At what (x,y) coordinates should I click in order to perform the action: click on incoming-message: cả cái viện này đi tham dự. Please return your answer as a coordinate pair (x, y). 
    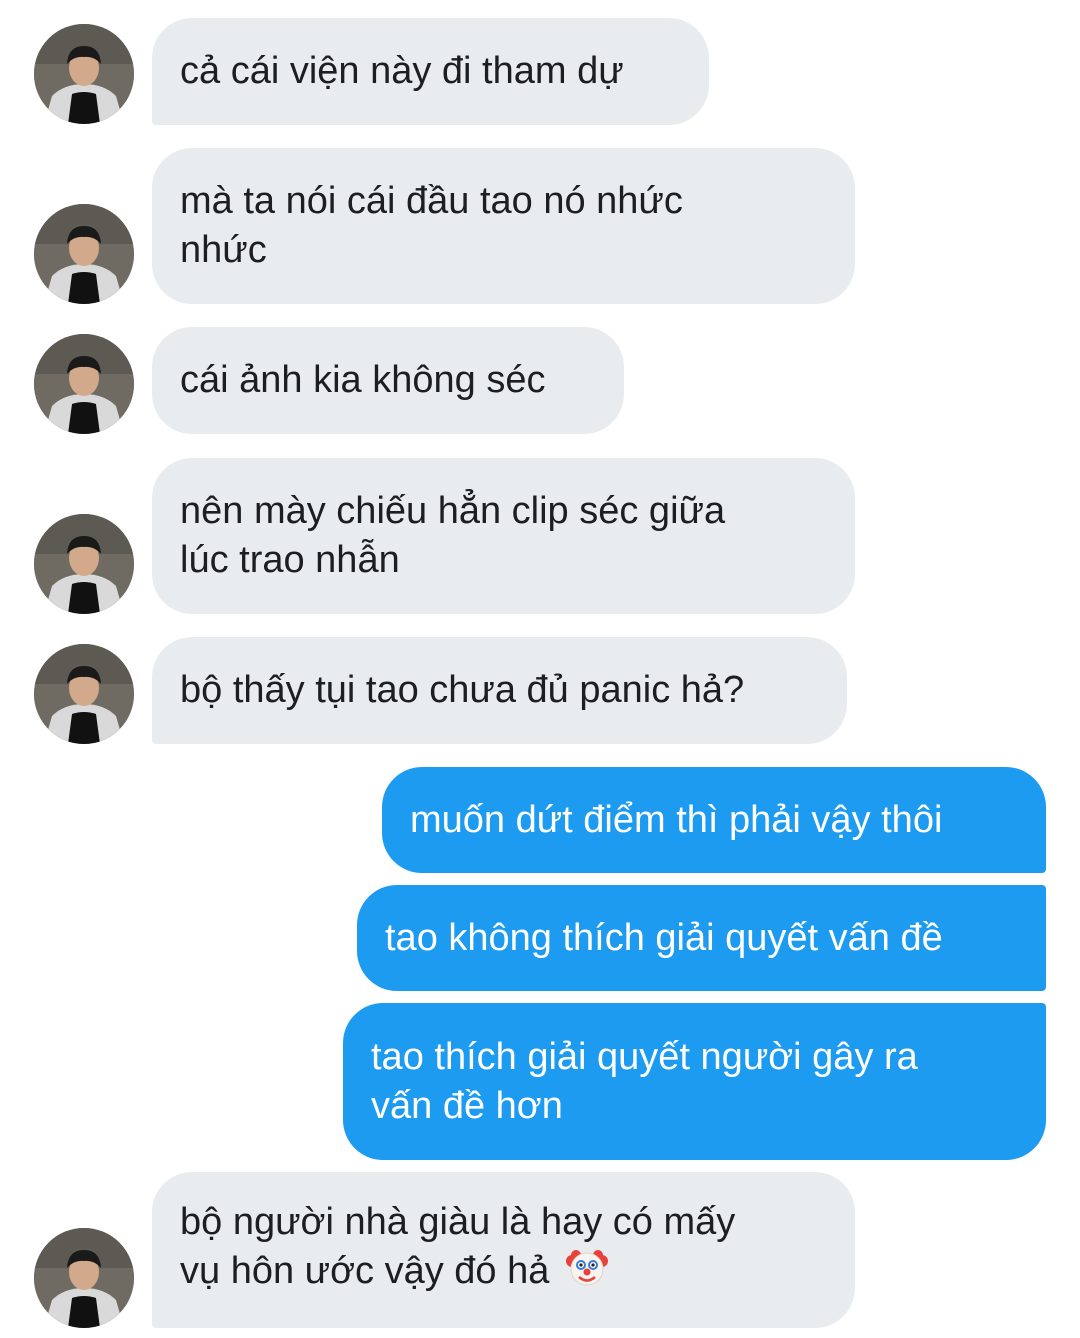
    Looking at the image, I should click on (430, 71).